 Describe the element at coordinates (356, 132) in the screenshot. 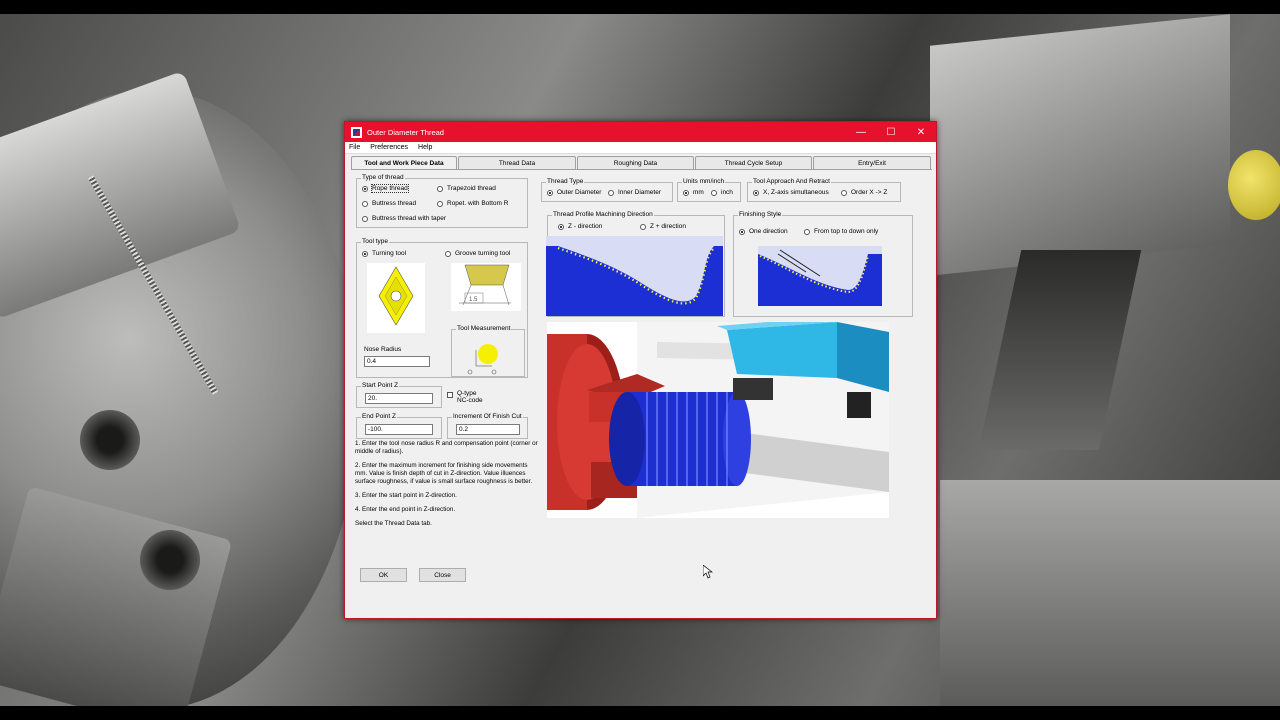

I see `app-icon` at that location.